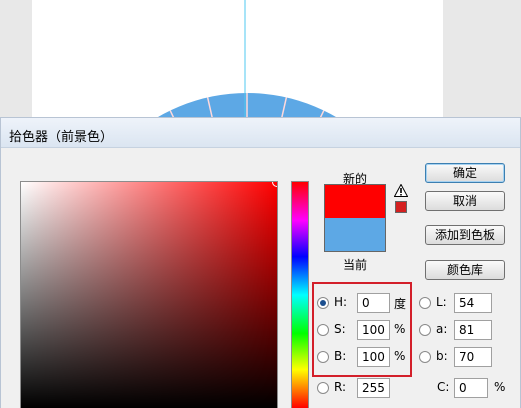 The image size is (521, 408). I want to click on red-radio, so click(323, 388).